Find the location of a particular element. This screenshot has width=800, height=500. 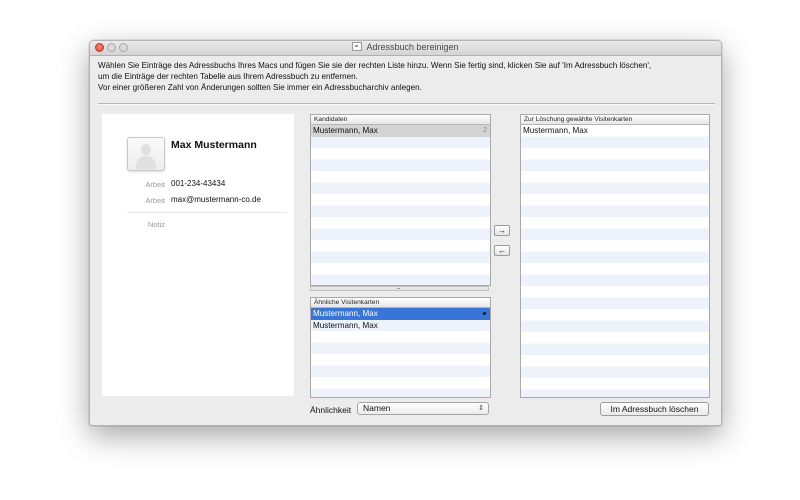

contact-name: Max Mustermann is located at coordinates (214, 145).